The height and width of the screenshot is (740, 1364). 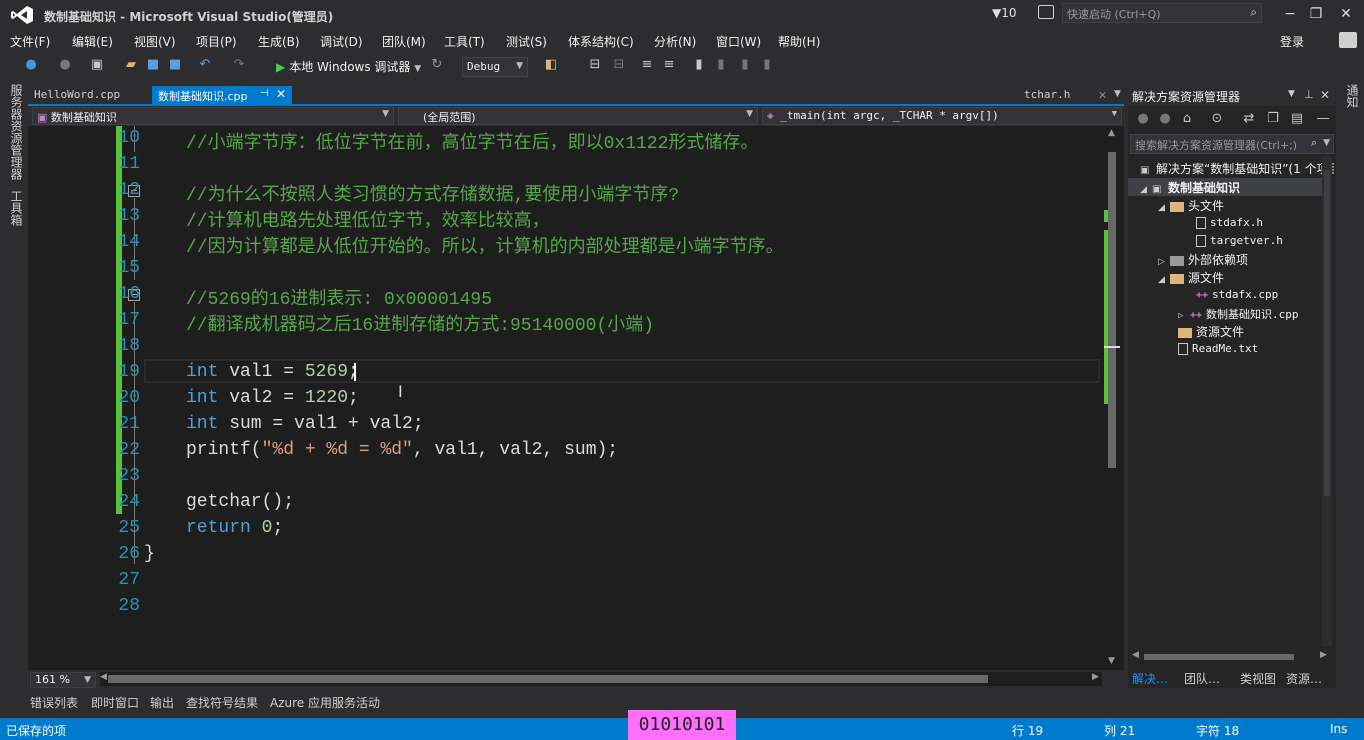 I want to click on member-dropdown: ◈ _tmain(int argc, _TCHAR * argv[]) ▼, so click(x=942, y=116).